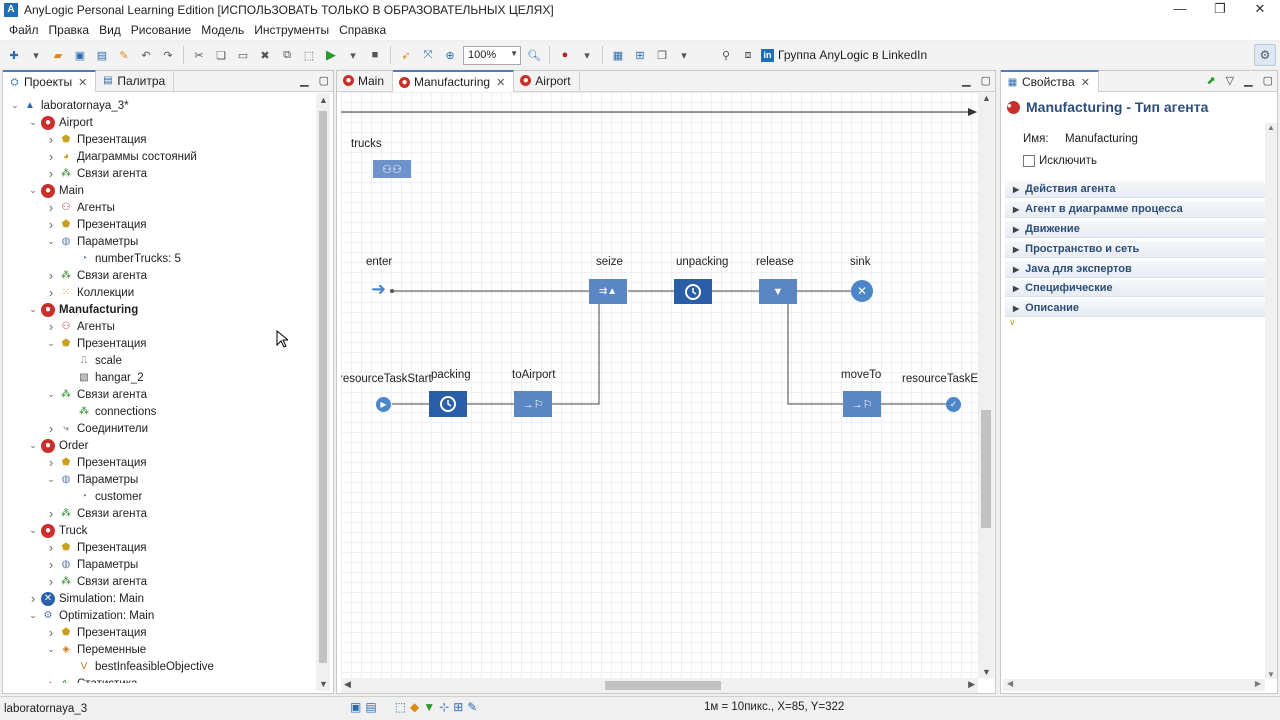 The width and height of the screenshot is (1280, 720). I want to click on unpacking-block, so click(693, 291).